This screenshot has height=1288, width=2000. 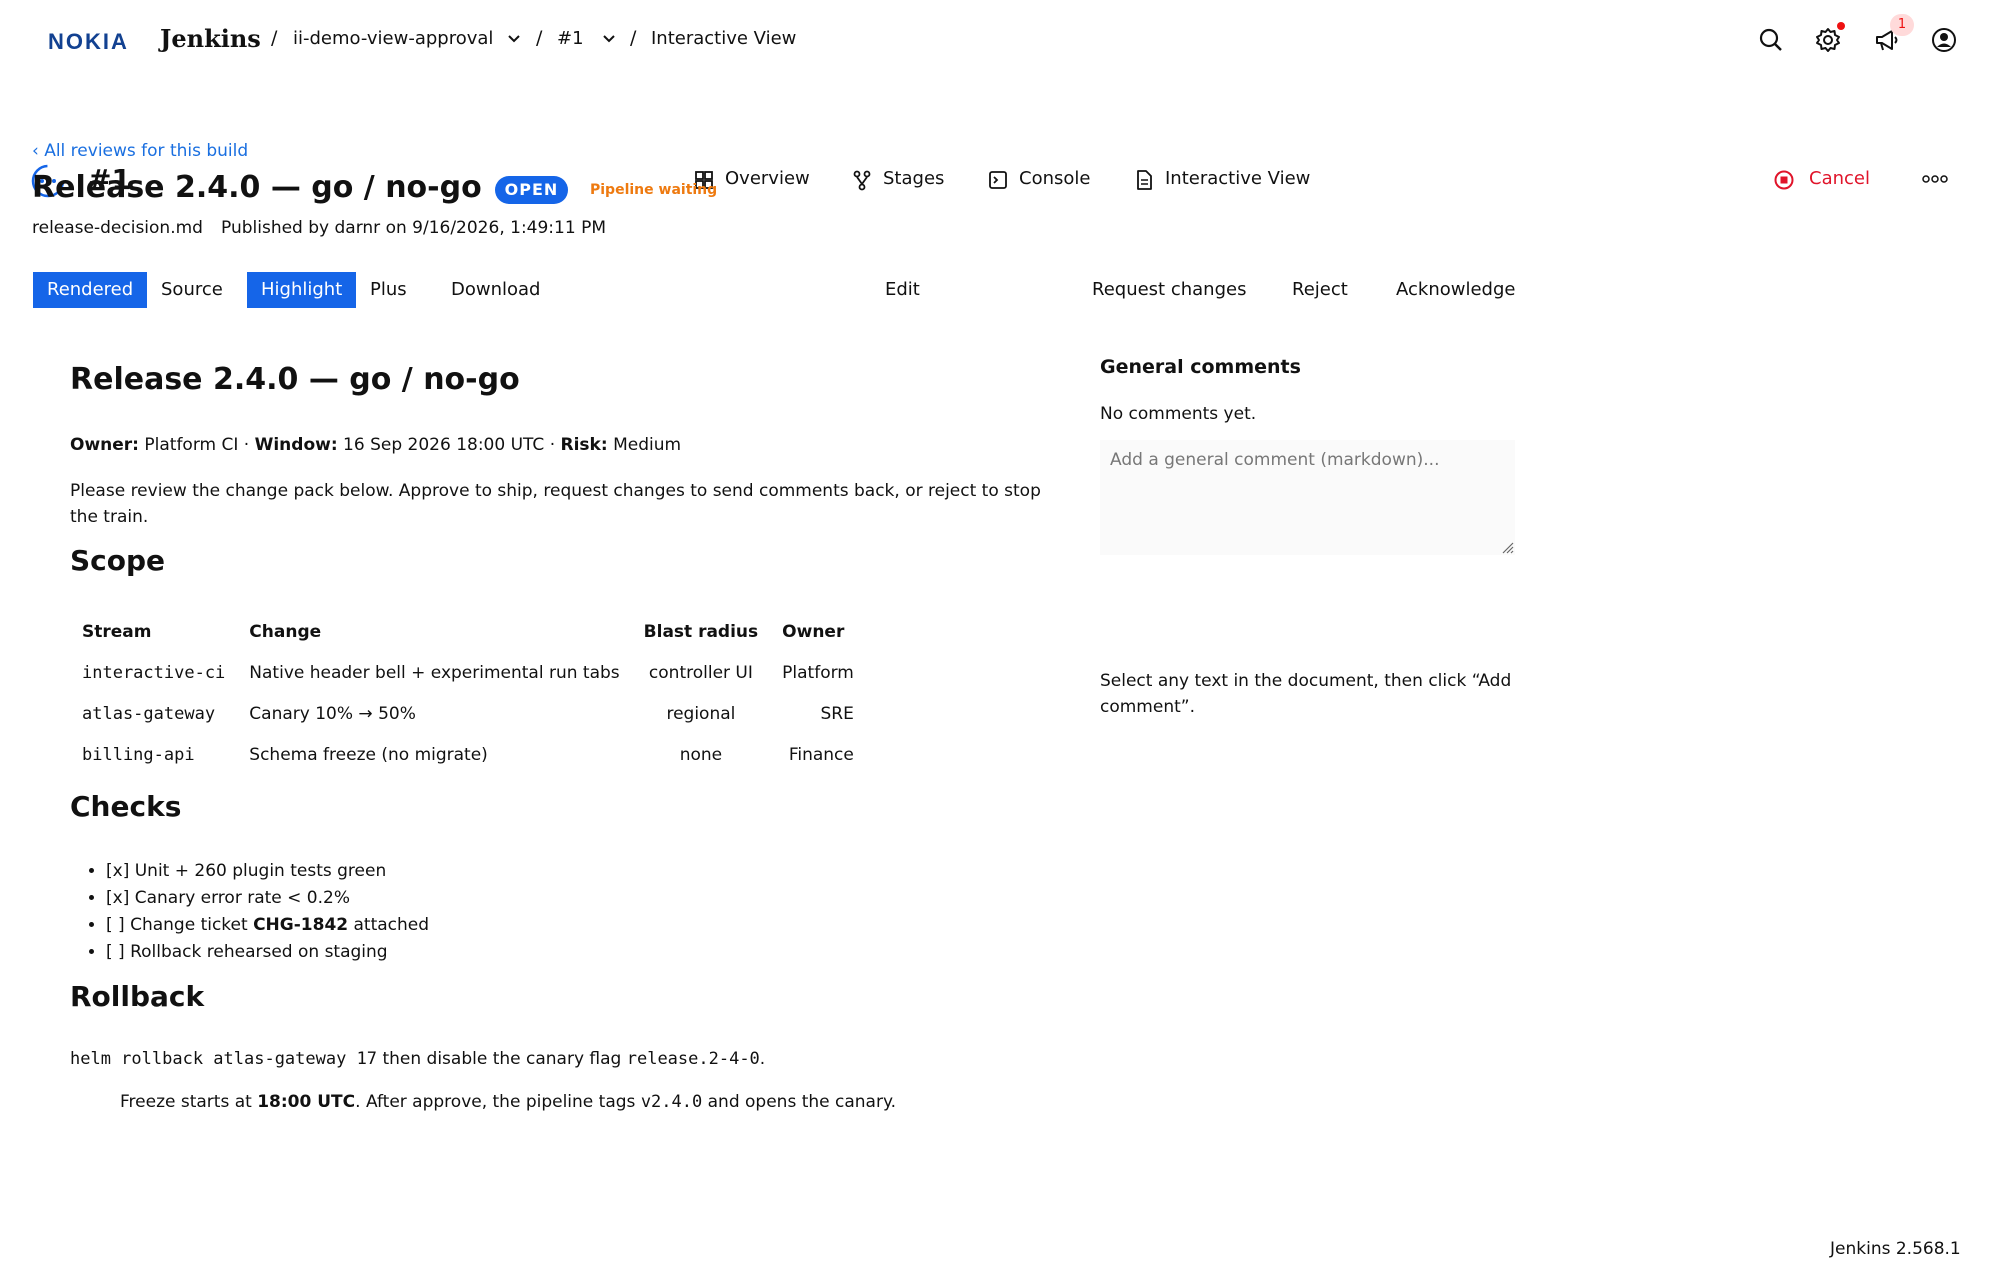 What do you see at coordinates (138, 754) in the screenshot?
I see `table-cell: billing-api` at bounding box center [138, 754].